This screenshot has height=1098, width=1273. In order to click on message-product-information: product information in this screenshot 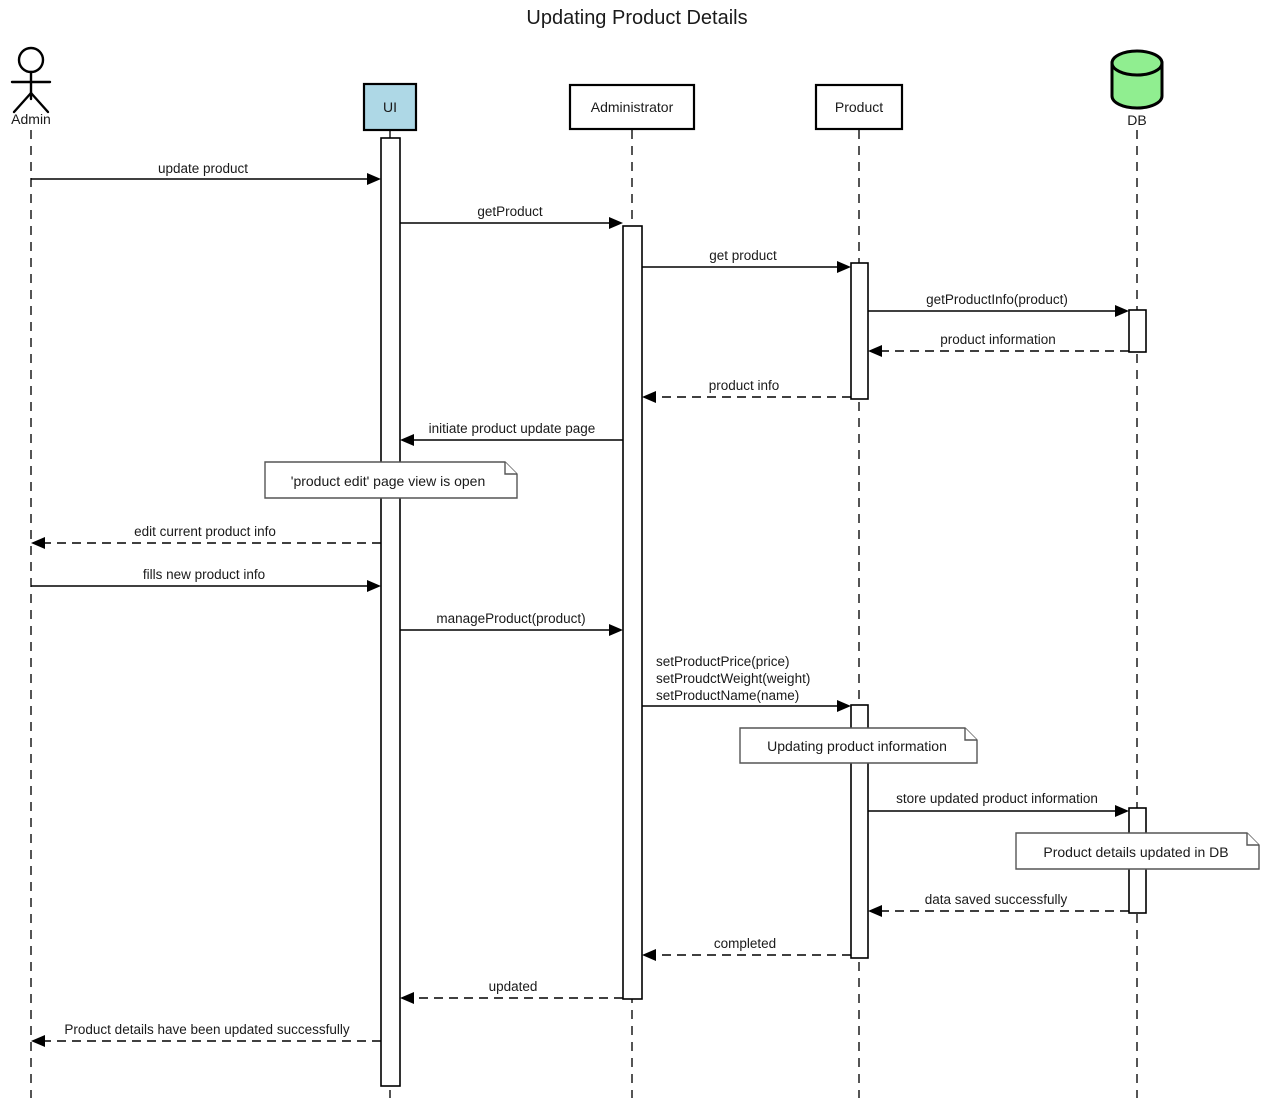, I will do `click(998, 344)`.